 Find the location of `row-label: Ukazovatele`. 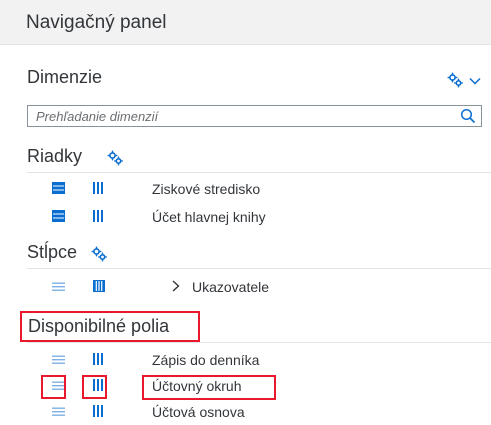

row-label: Ukazovatele is located at coordinates (231, 287).